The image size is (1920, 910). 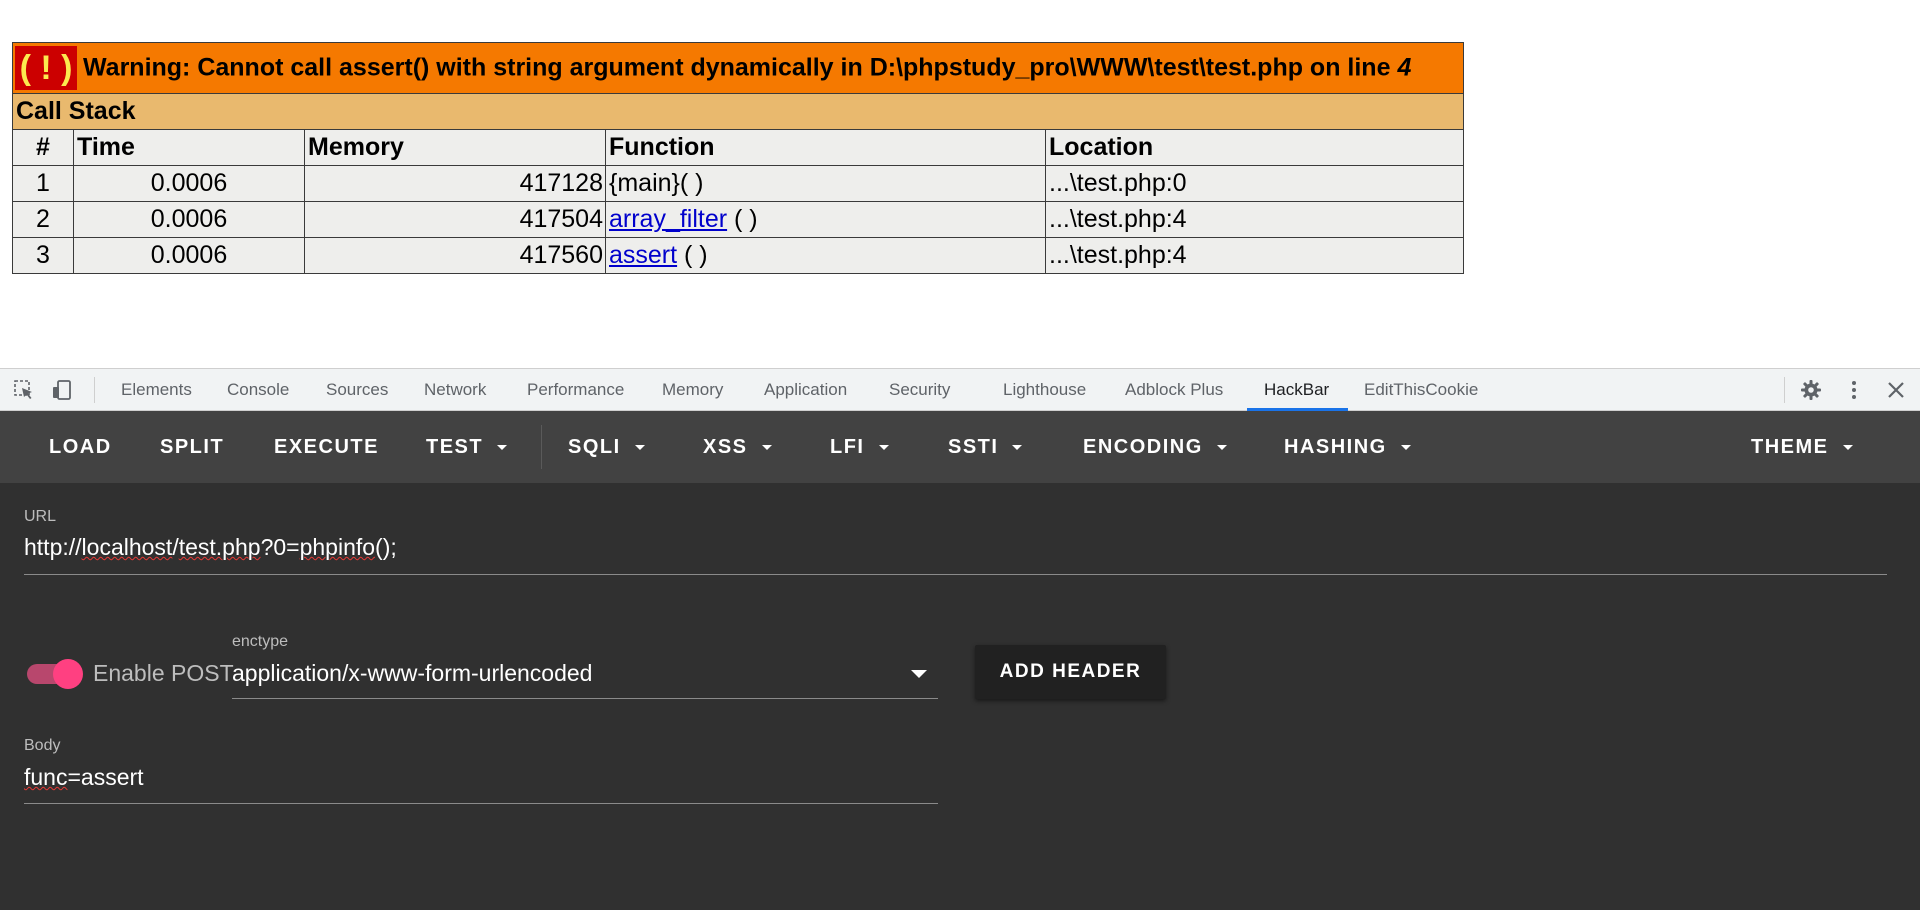 What do you see at coordinates (467, 447) in the screenshot?
I see `test-menu-button: TEST` at bounding box center [467, 447].